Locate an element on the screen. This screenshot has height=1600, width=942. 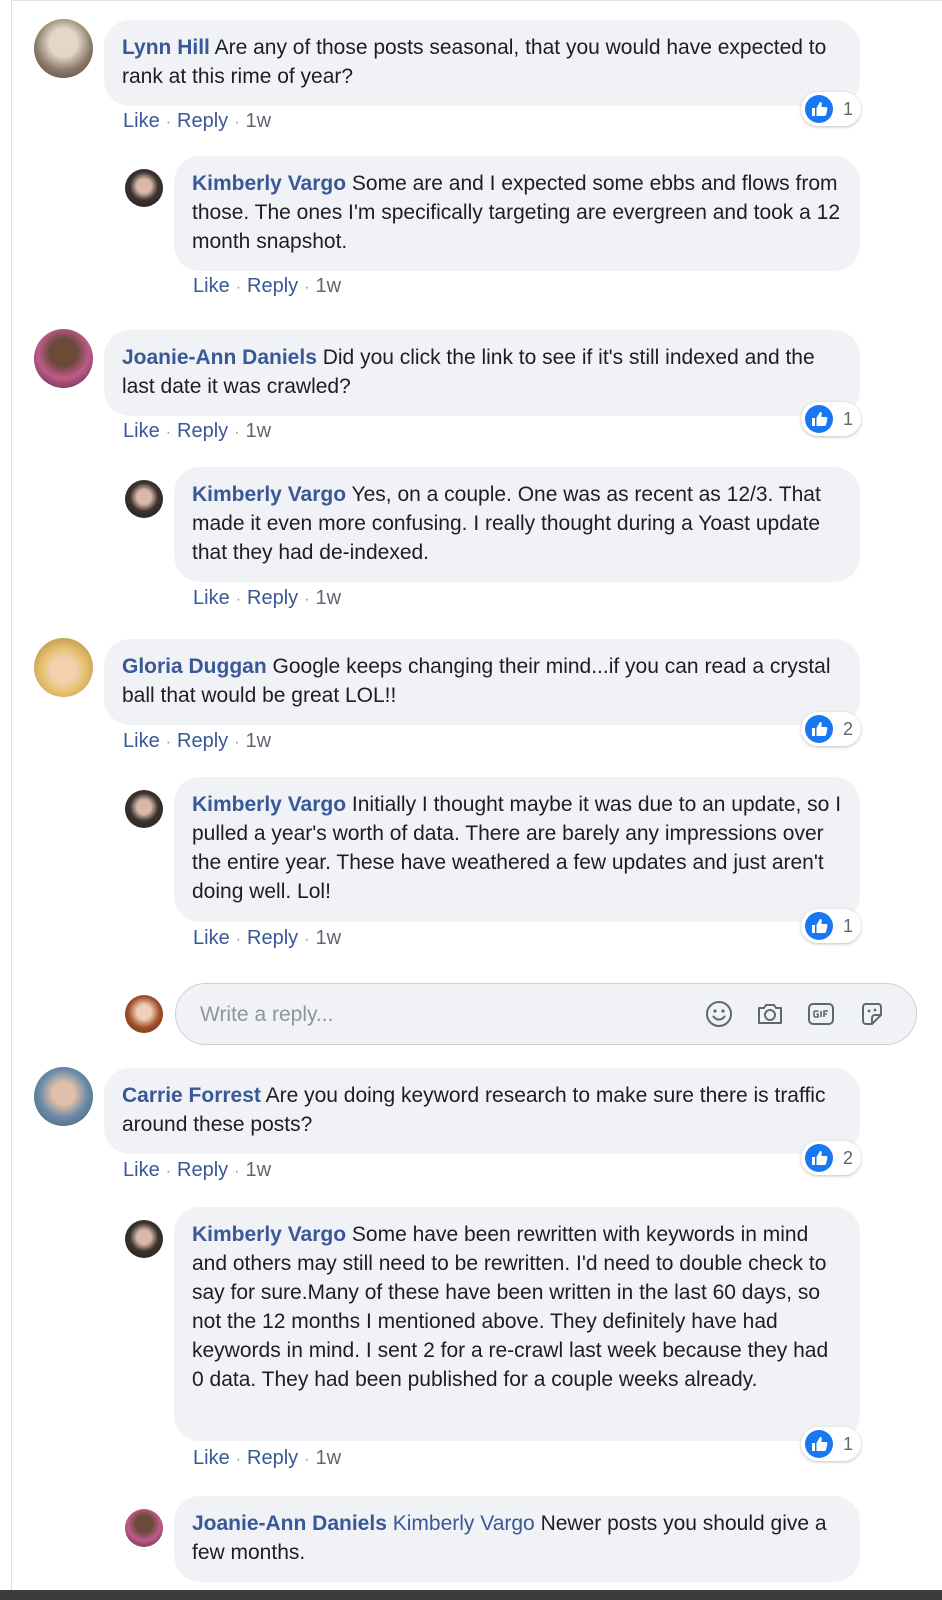
sticker-icon is located at coordinates (872, 1014).